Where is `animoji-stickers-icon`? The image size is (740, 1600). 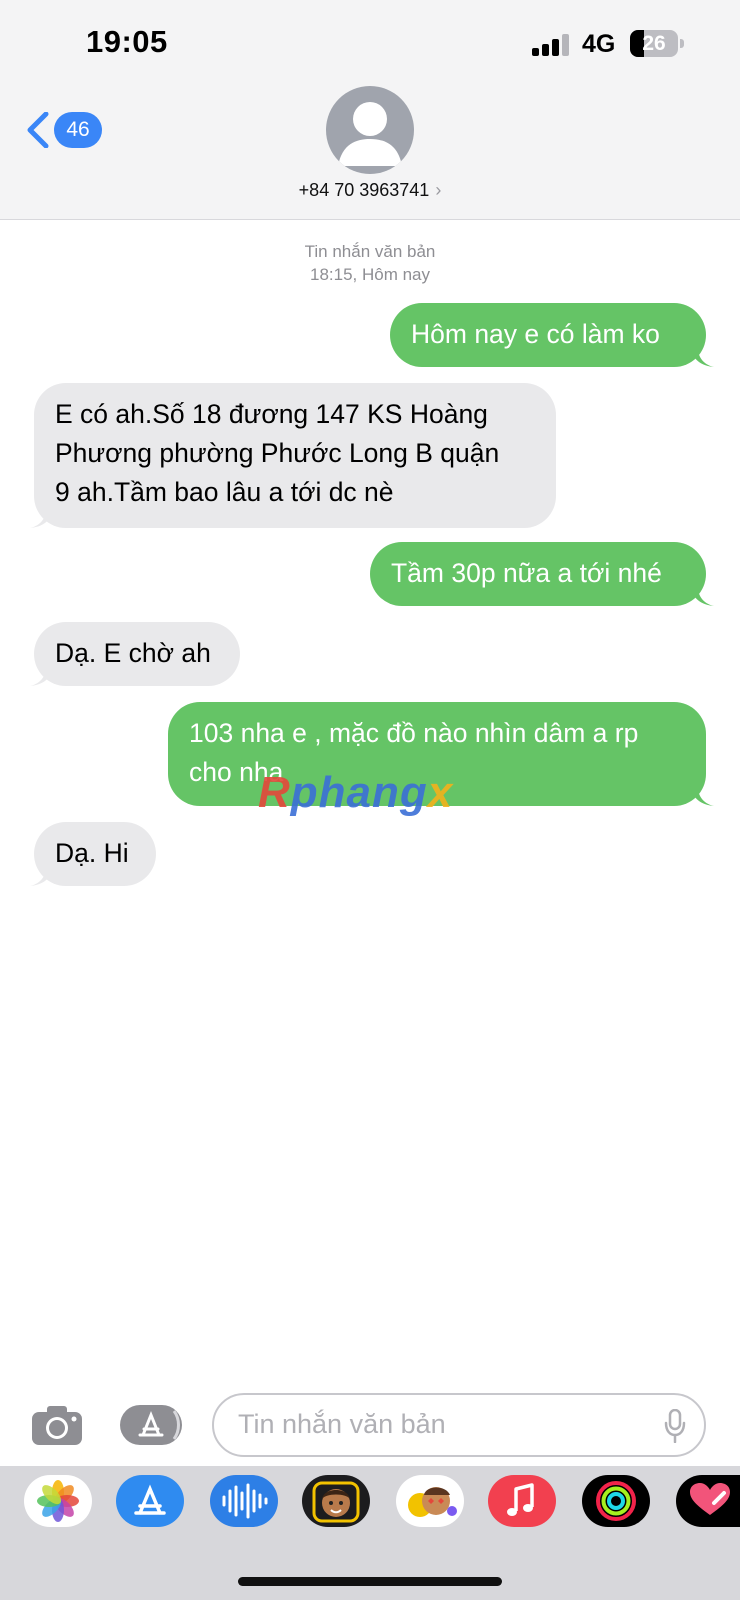
animoji-stickers-icon is located at coordinates (430, 1501).